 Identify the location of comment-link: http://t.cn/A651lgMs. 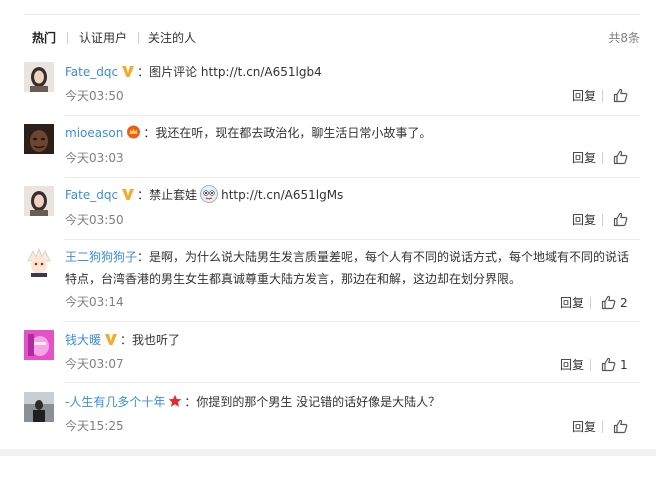
(282, 195).